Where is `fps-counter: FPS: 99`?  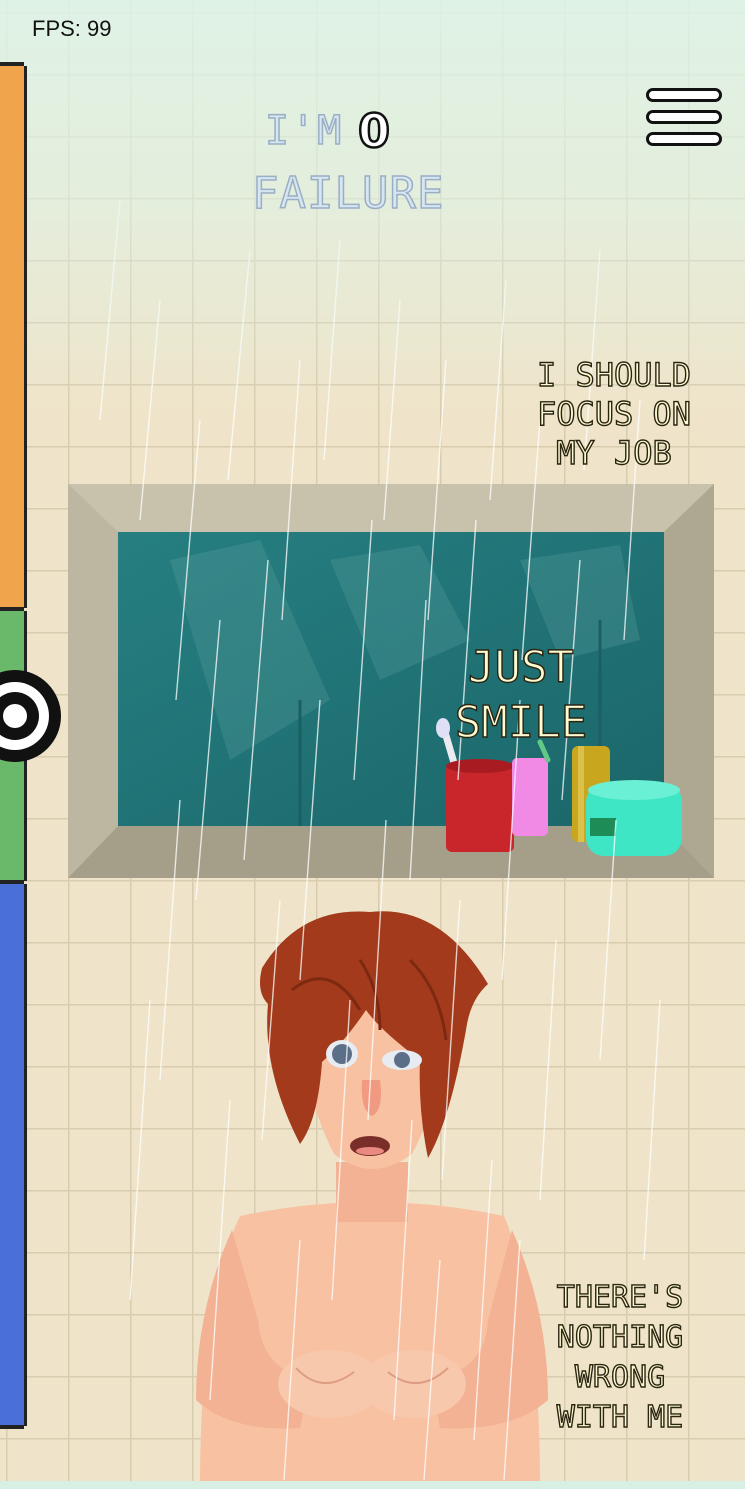 fps-counter: FPS: 99 is located at coordinates (72, 28).